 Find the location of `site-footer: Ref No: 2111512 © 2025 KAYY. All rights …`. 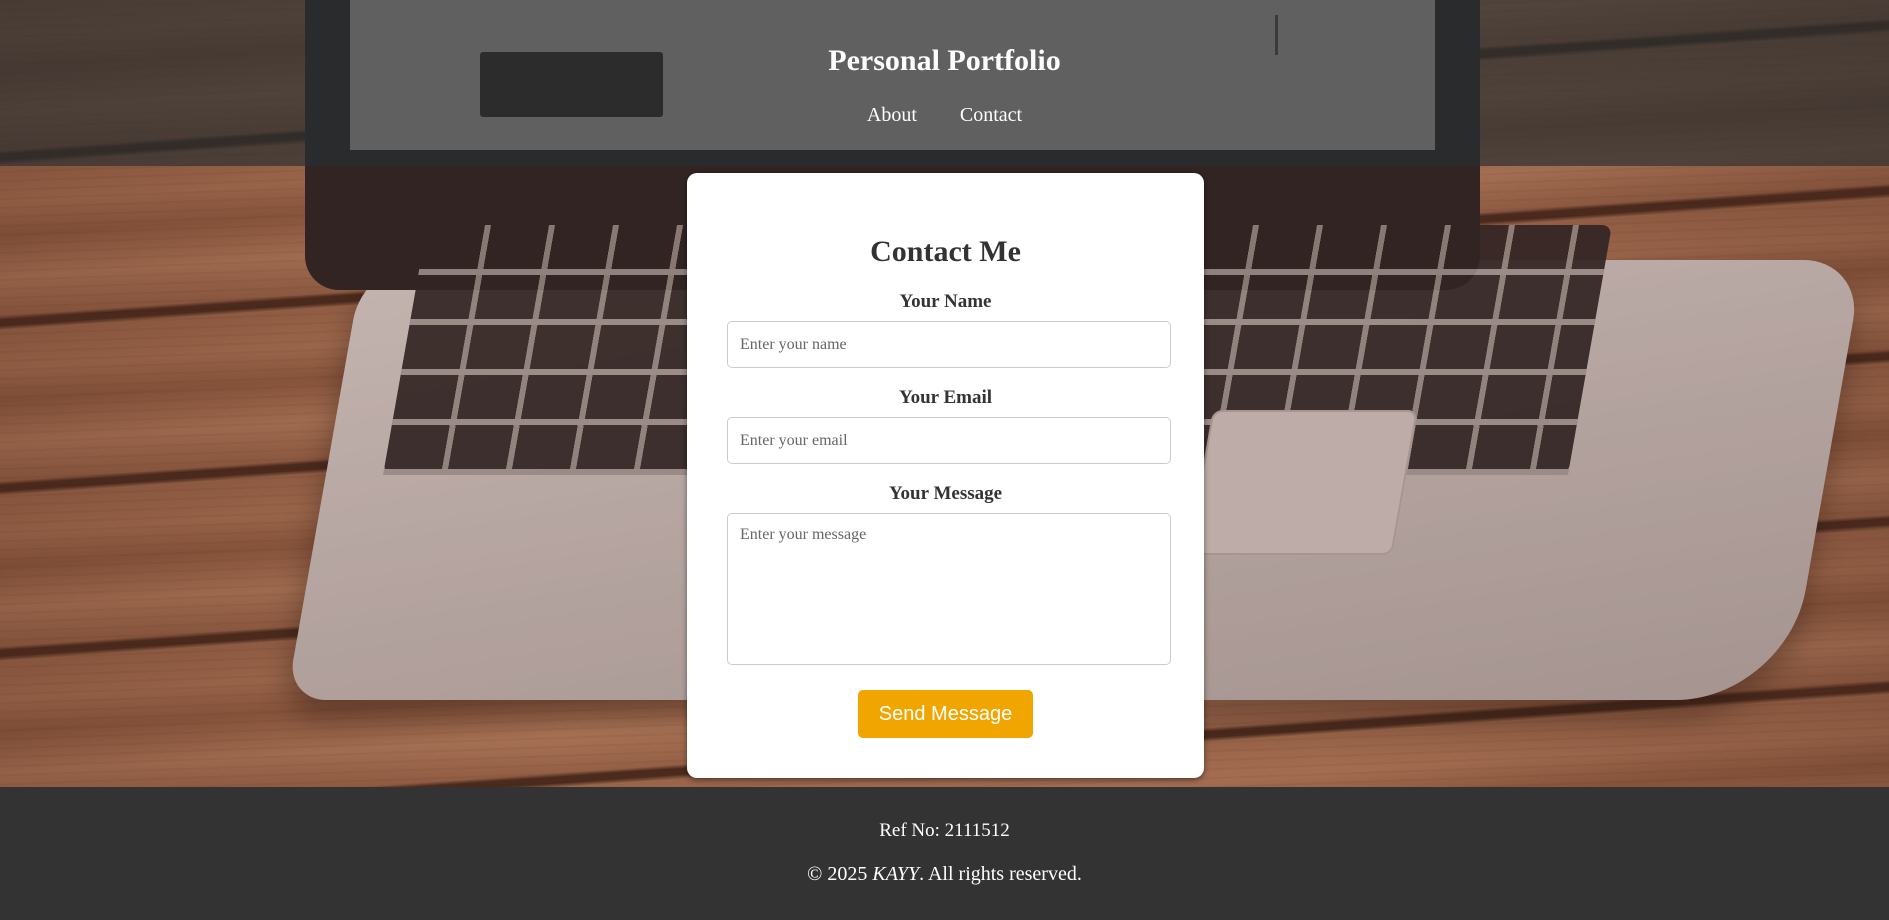

site-footer: Ref No: 2111512 © 2025 KAYY. All rights … is located at coordinates (944, 853).